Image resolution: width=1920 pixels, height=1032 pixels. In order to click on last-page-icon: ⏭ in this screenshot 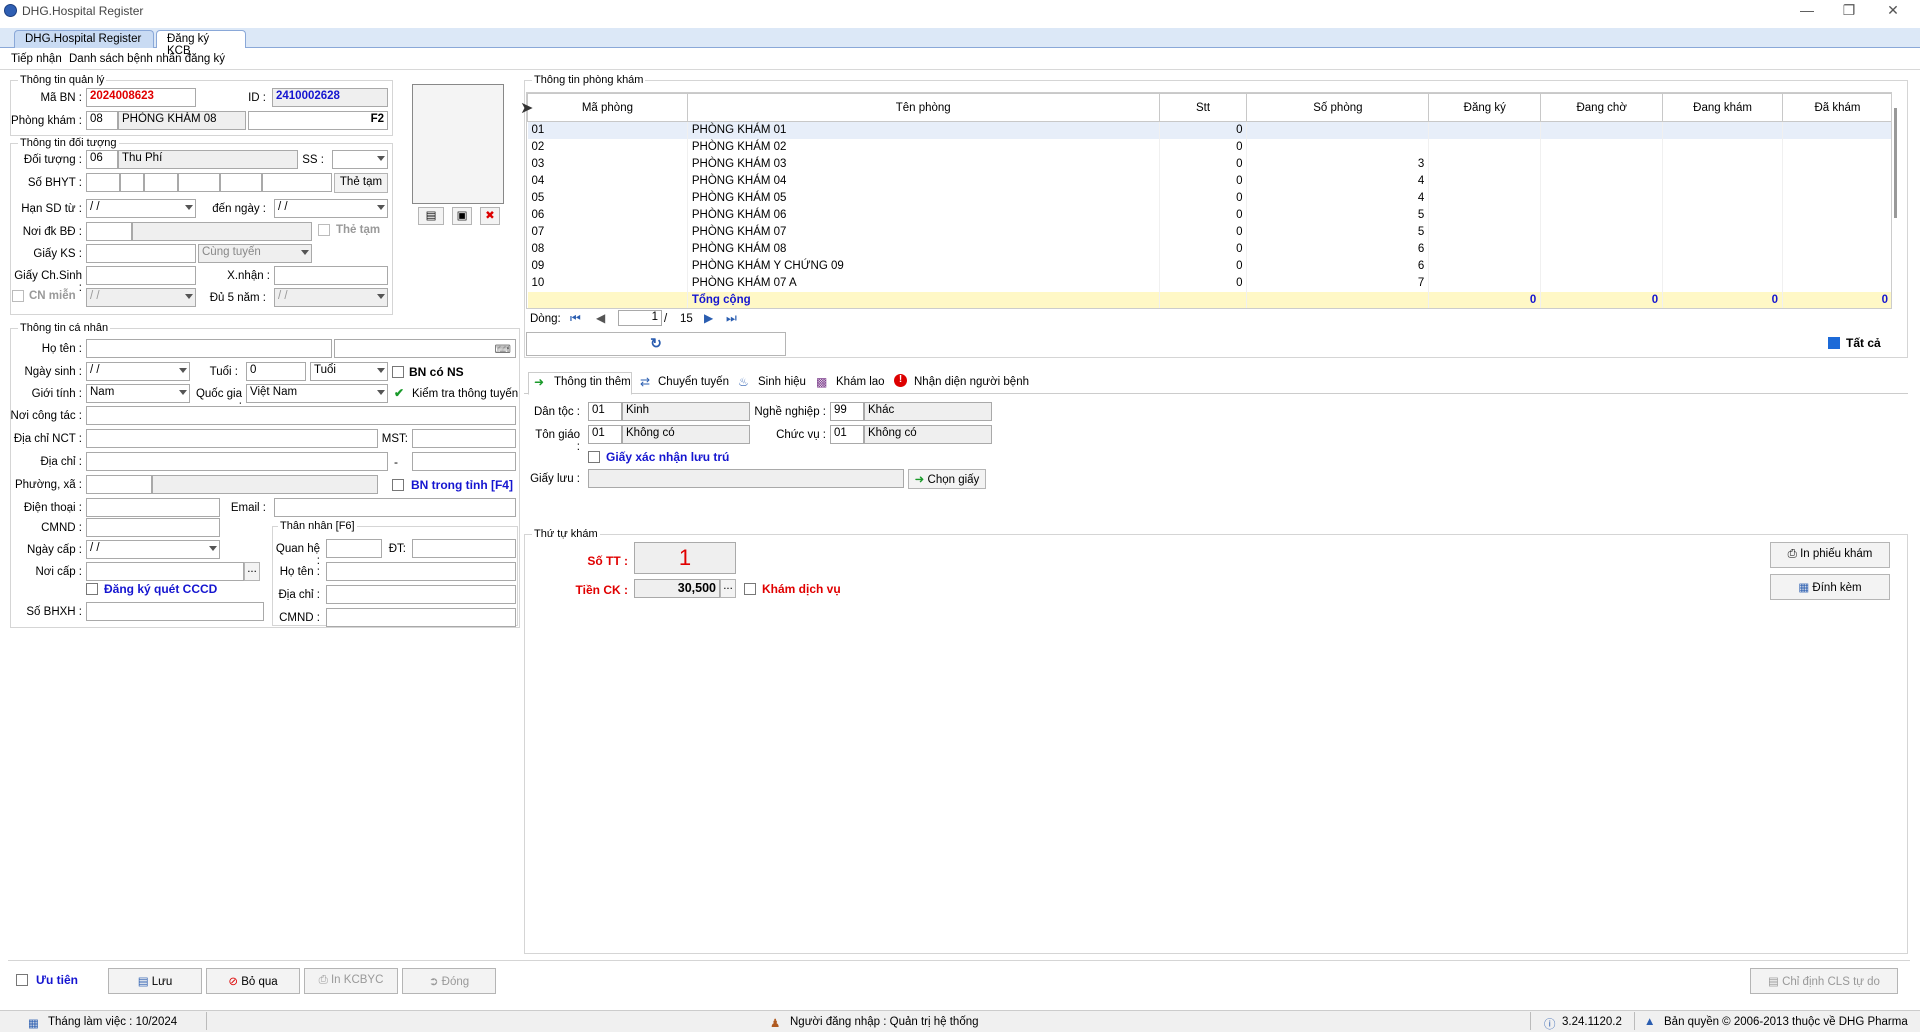, I will do `click(731, 318)`.